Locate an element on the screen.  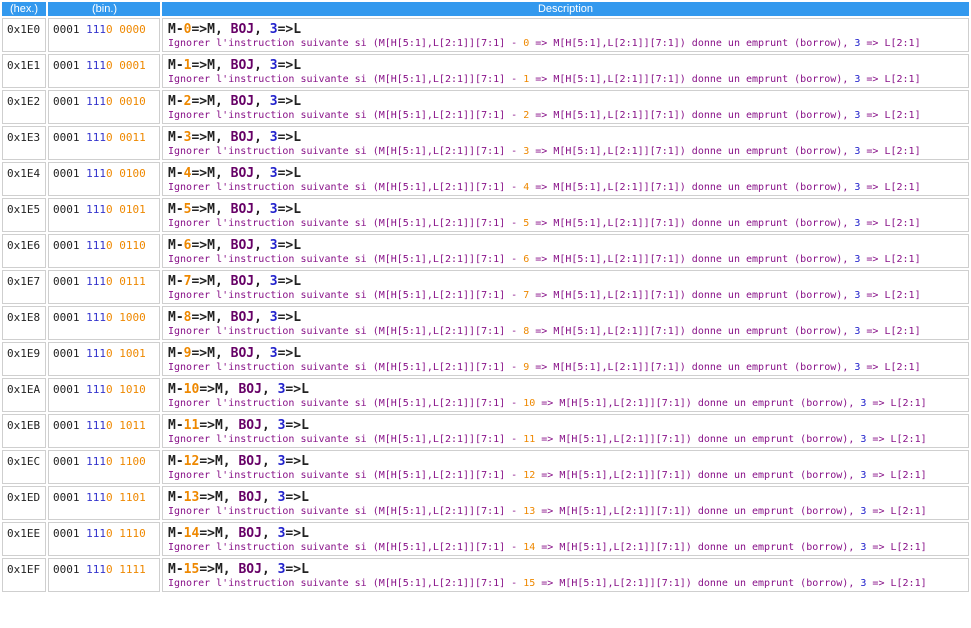
header-row: (hex.) (bin.) Description is located at coordinates (485, 9).